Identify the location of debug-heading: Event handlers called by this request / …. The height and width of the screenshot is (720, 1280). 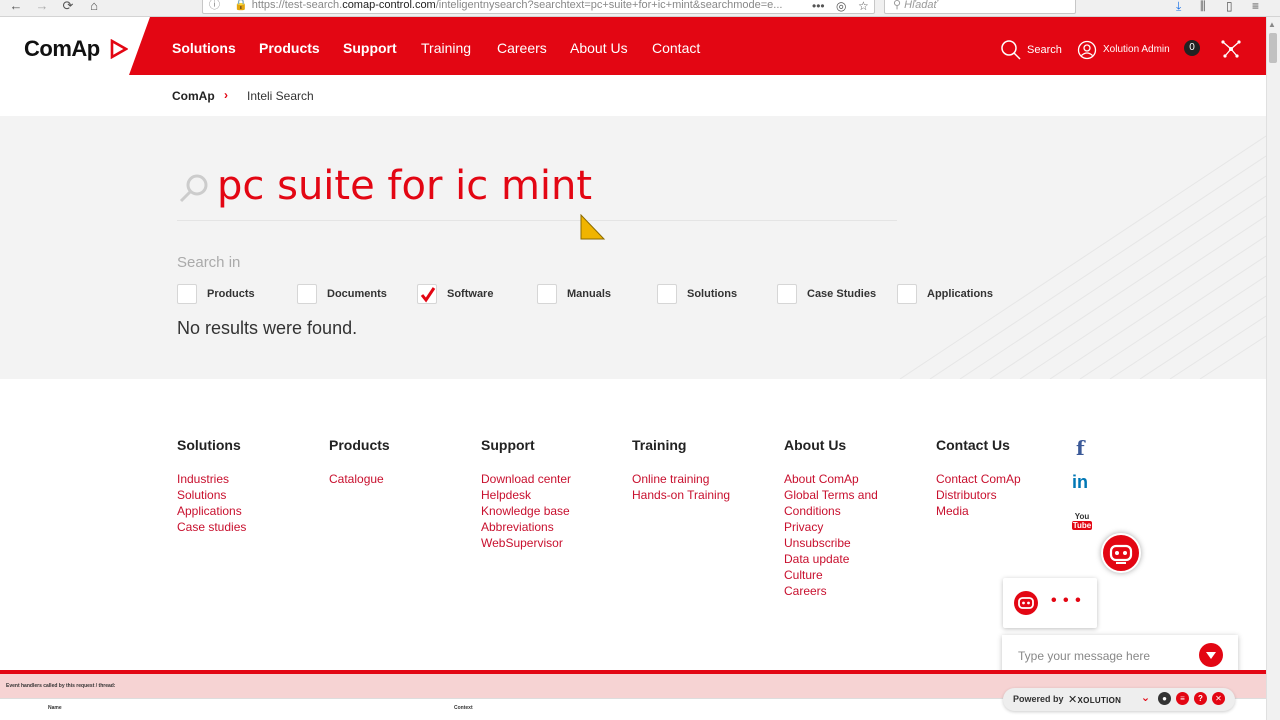
(61, 686).